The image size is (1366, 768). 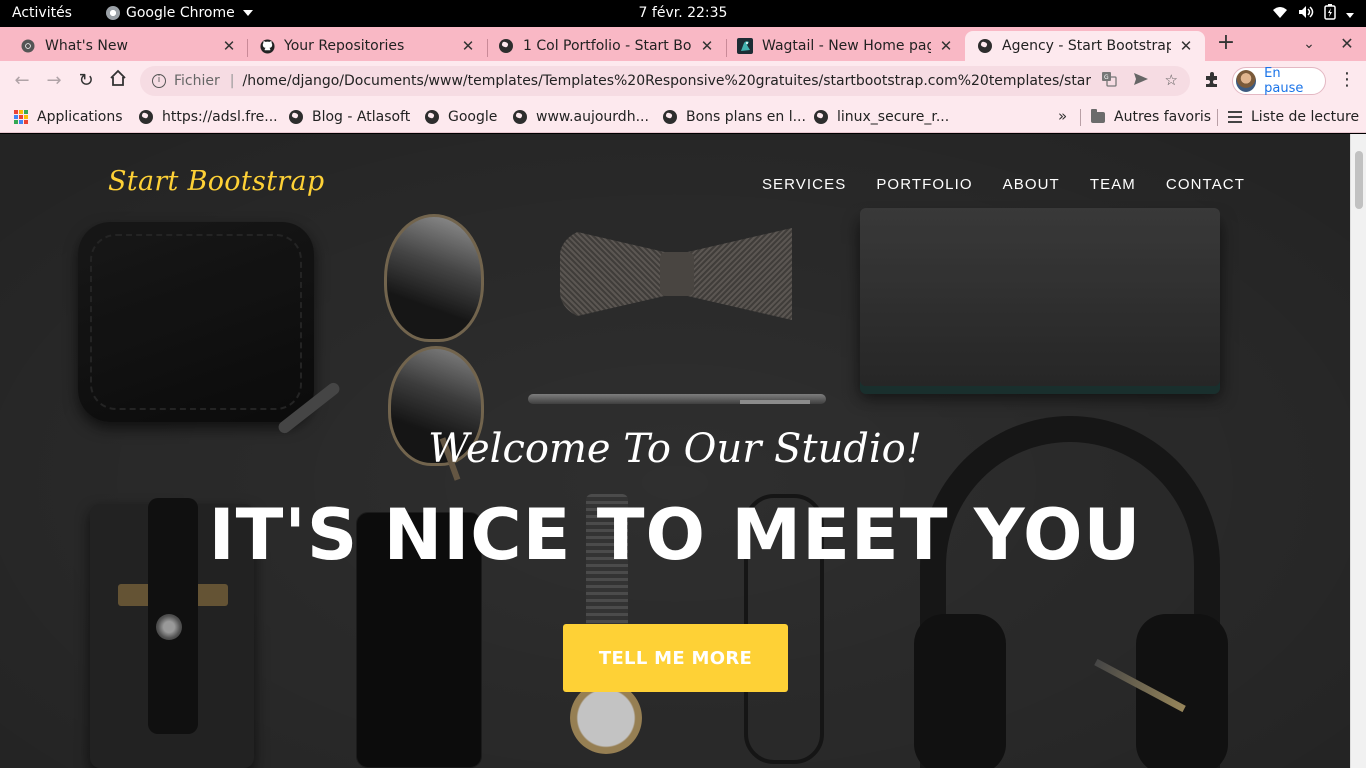 What do you see at coordinates (361, 117) in the screenshot?
I see `bookmark-label: Blog - Atlasoft` at bounding box center [361, 117].